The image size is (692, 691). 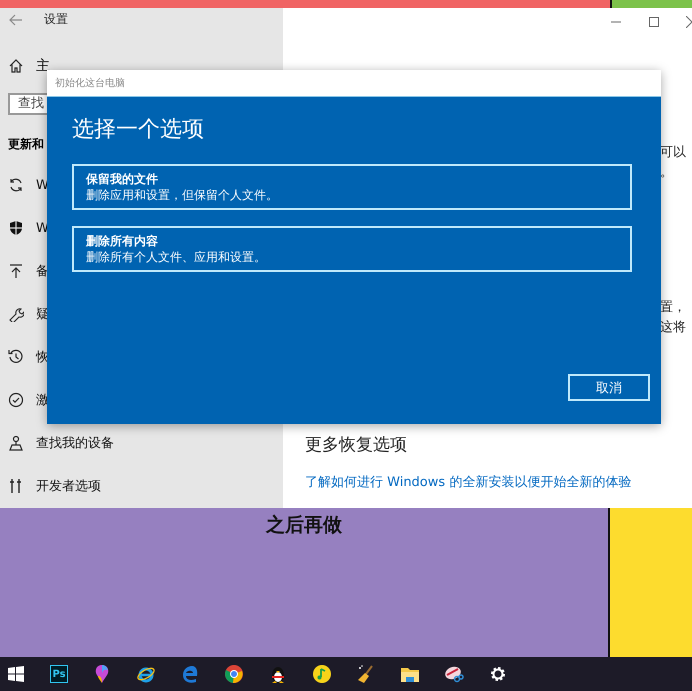 What do you see at coordinates (26, 144) in the screenshot?
I see `section-heading: 更新和` at bounding box center [26, 144].